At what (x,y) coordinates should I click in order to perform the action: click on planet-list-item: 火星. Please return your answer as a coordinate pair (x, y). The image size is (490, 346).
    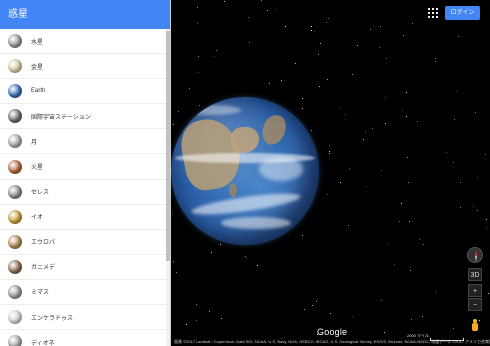
    Looking at the image, I should click on (83, 167).